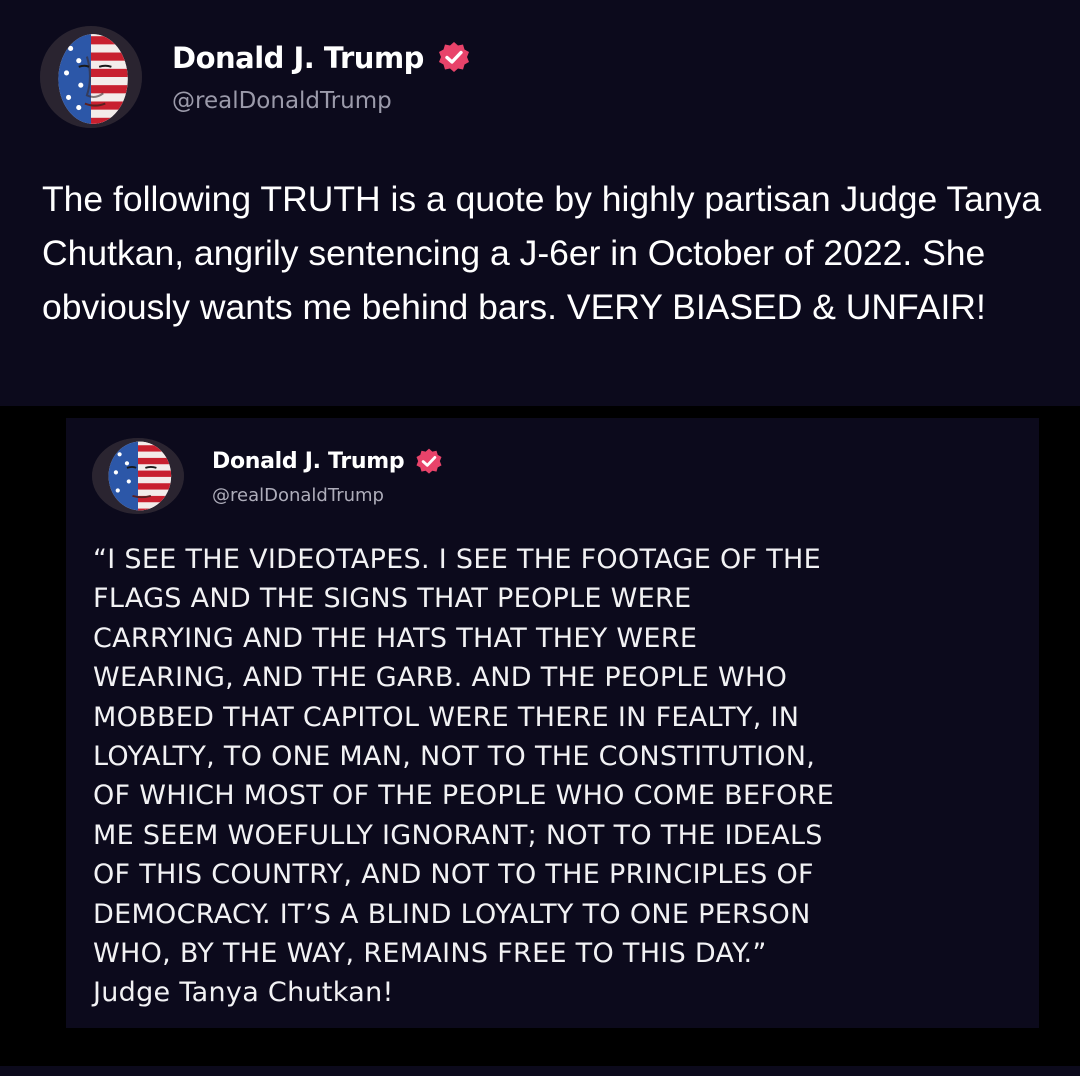 Image resolution: width=1080 pixels, height=1076 pixels. What do you see at coordinates (429, 462) in the screenshot?
I see `quoted-verified-badge-icon` at bounding box center [429, 462].